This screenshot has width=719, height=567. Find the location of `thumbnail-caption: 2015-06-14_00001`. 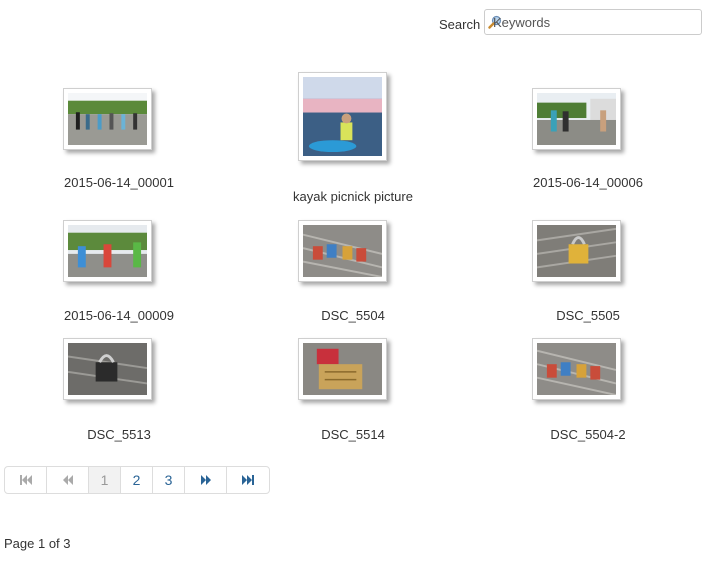

thumbnail-caption: 2015-06-14_00001 is located at coordinates (119, 182).